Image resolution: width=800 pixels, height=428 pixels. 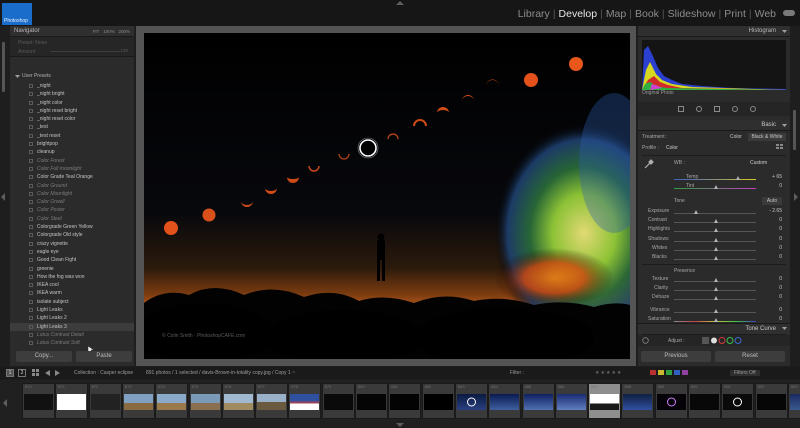 I want to click on preset-item: _test reset, so click(x=72, y=136).